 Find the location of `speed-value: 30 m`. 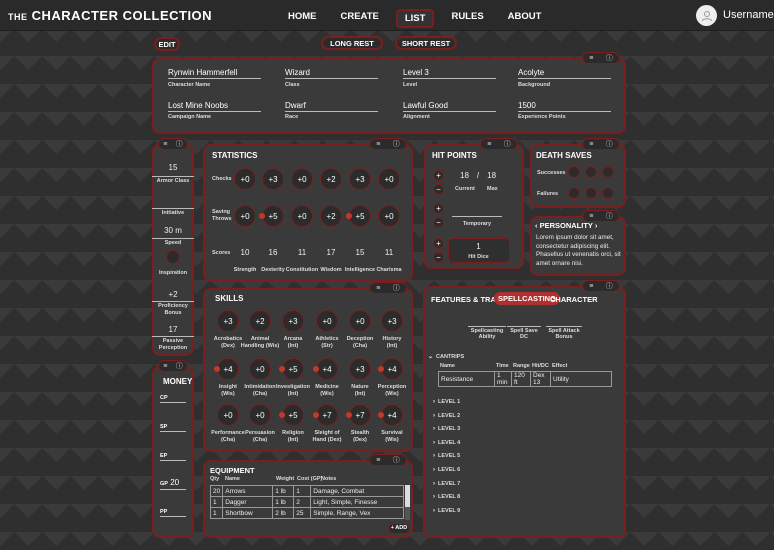

speed-value: 30 m is located at coordinates (173, 230).